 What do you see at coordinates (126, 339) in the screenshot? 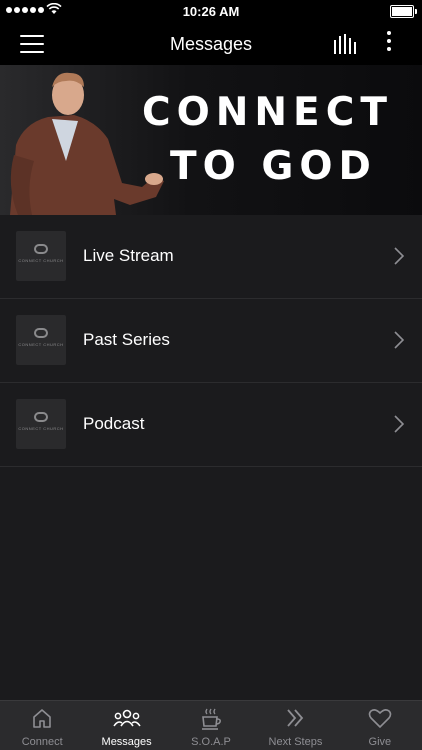
I see `list-item-label: Past Series` at bounding box center [126, 339].